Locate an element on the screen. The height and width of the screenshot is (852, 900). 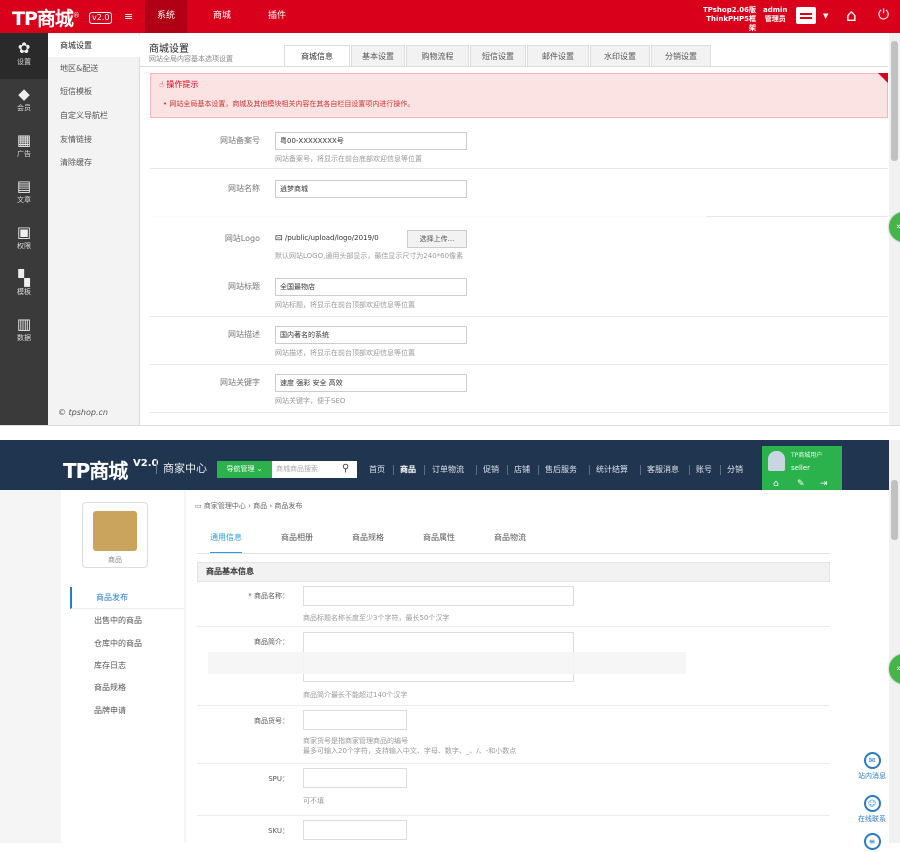
field-label: SPU： is located at coordinates (278, 779).